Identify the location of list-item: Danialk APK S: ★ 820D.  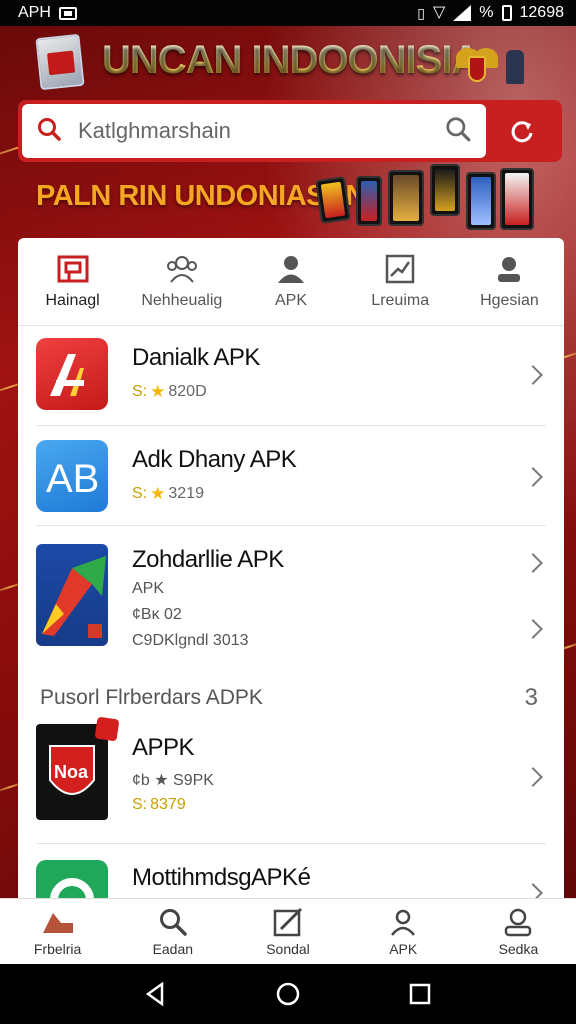
(291, 376).